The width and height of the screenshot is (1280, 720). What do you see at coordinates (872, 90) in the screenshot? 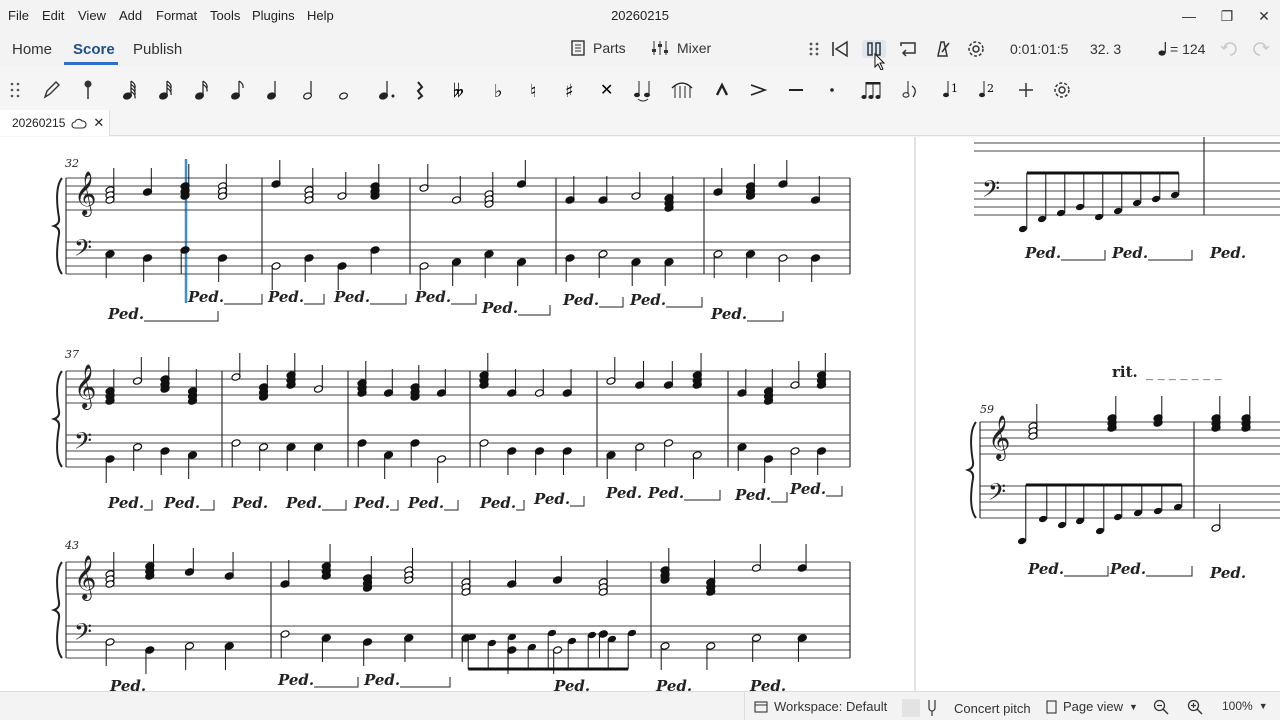
I see `tuplet-icon` at bounding box center [872, 90].